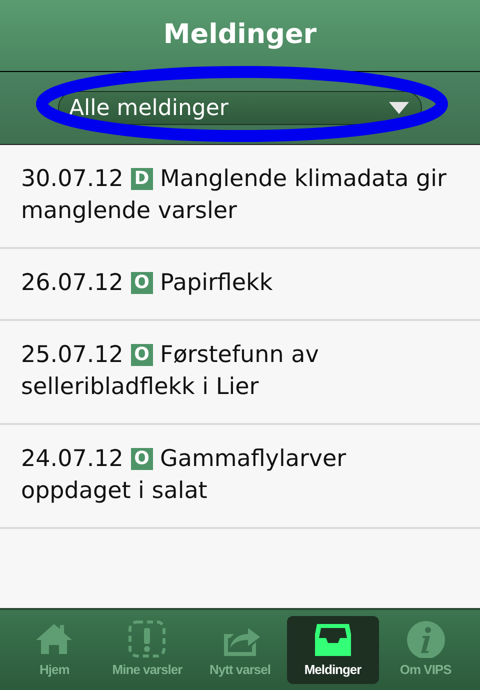  What do you see at coordinates (240, 475) in the screenshot?
I see `message-item: 24.07.12 O Gammaflylarver oppdaget i salat` at bounding box center [240, 475].